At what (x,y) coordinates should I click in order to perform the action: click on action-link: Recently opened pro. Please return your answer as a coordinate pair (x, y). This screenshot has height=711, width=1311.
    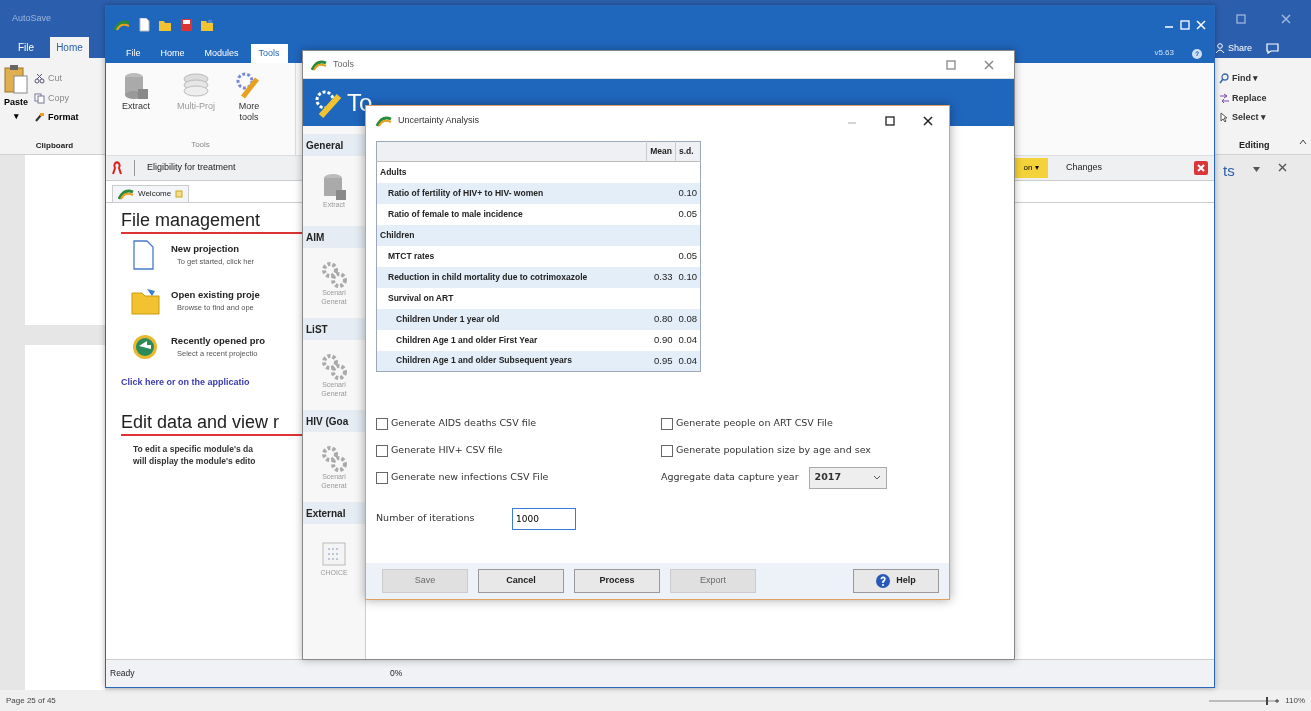
    Looking at the image, I should click on (218, 341).